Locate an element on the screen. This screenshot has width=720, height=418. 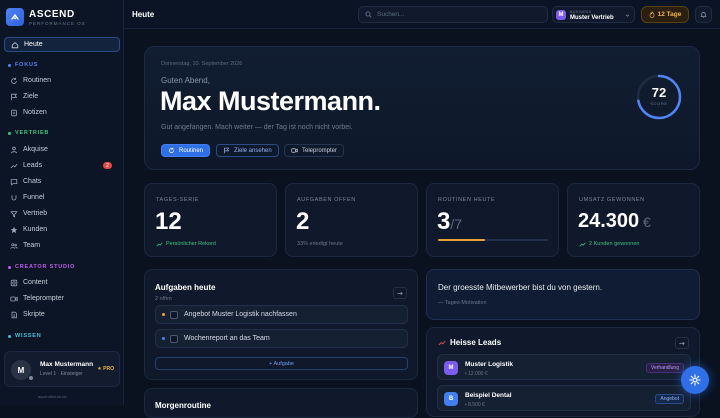
team-icon is located at coordinates (14, 245).